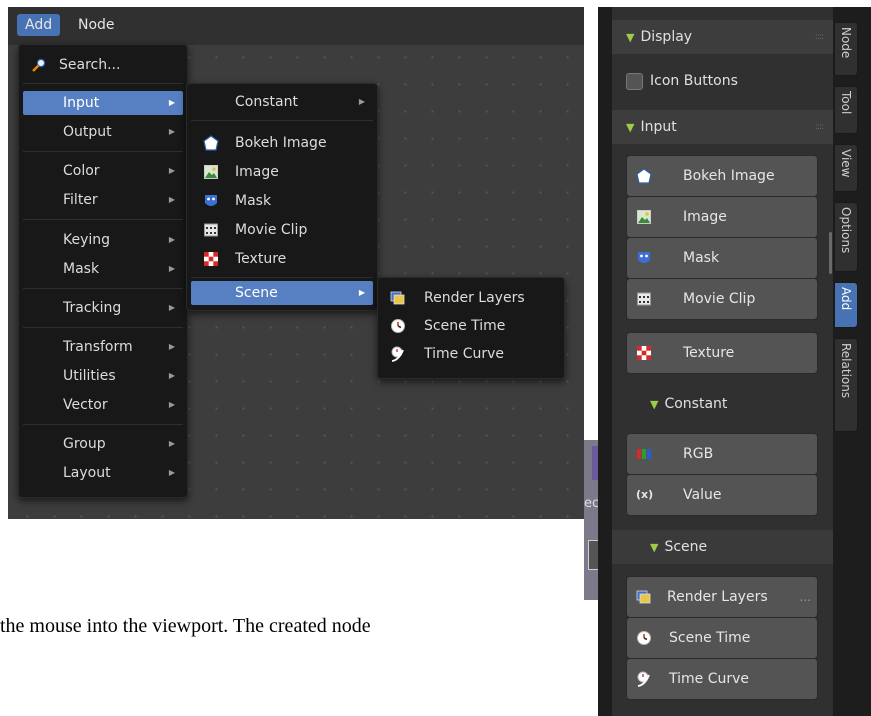 This screenshot has width=871, height=716. What do you see at coordinates (39, 65) in the screenshot?
I see `search-icon` at bounding box center [39, 65].